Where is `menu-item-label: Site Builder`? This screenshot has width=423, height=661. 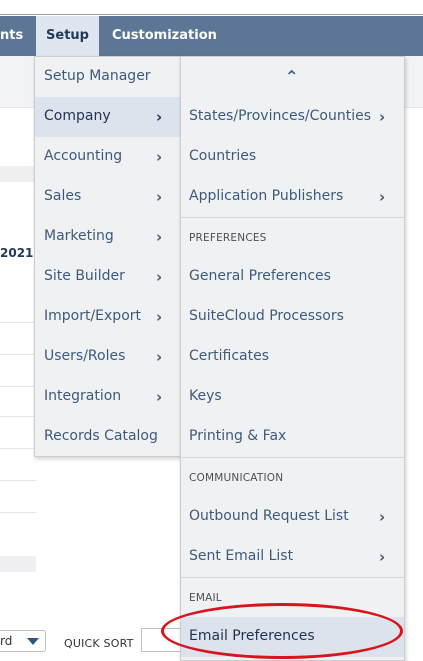 menu-item-label: Site Builder is located at coordinates (84, 276).